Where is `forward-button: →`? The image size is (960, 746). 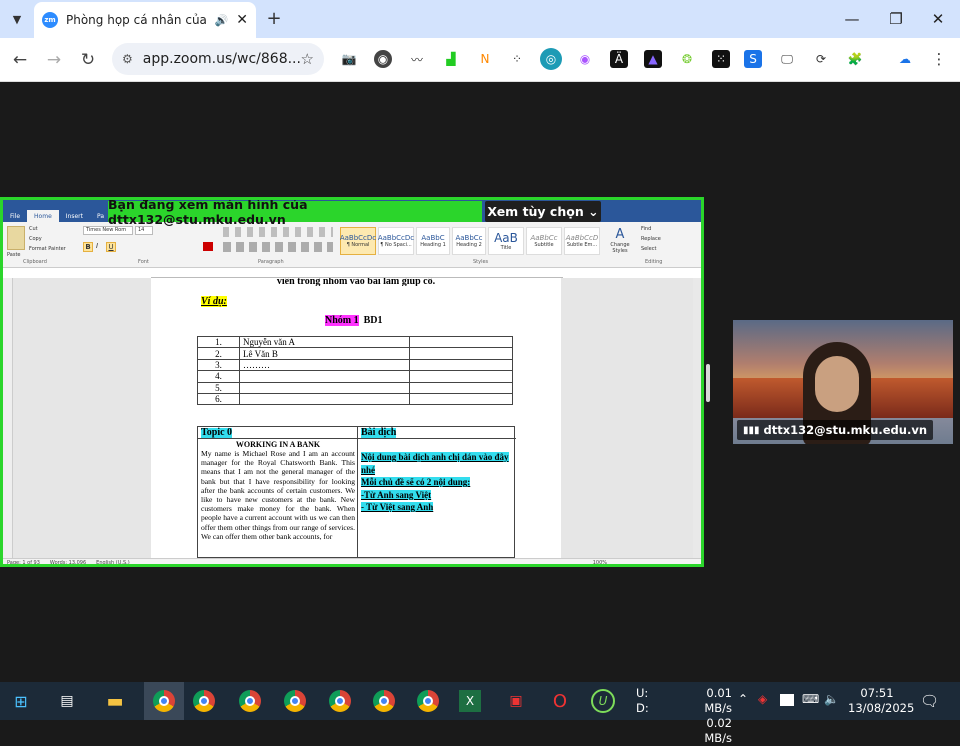
forward-button: → is located at coordinates (54, 60).